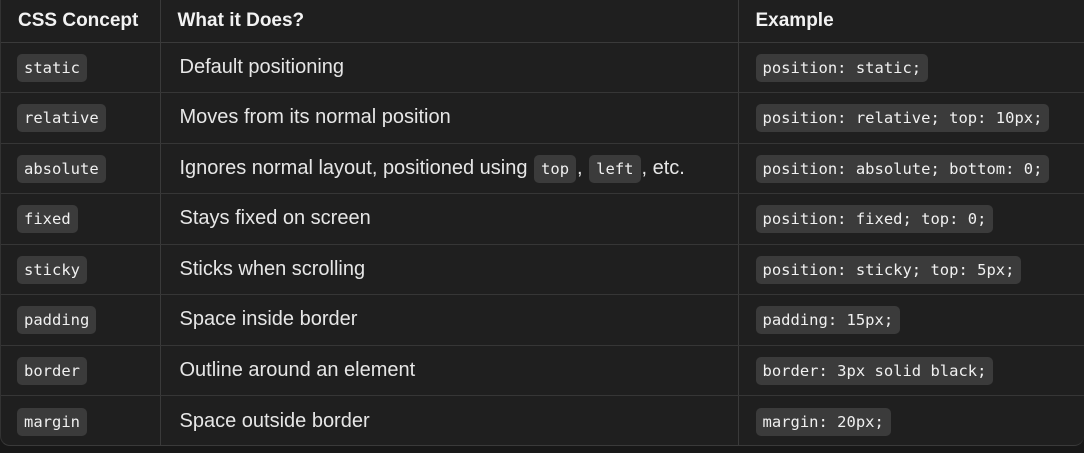 The width and height of the screenshot is (1084, 453). I want to click on description-cell: Space inside border, so click(448, 320).